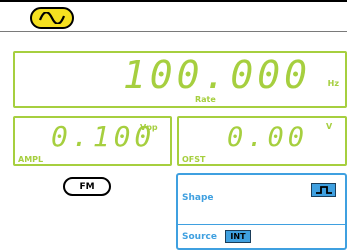 The width and height of the screenshot is (347, 250). I want to click on top-border, so click(173, 1).